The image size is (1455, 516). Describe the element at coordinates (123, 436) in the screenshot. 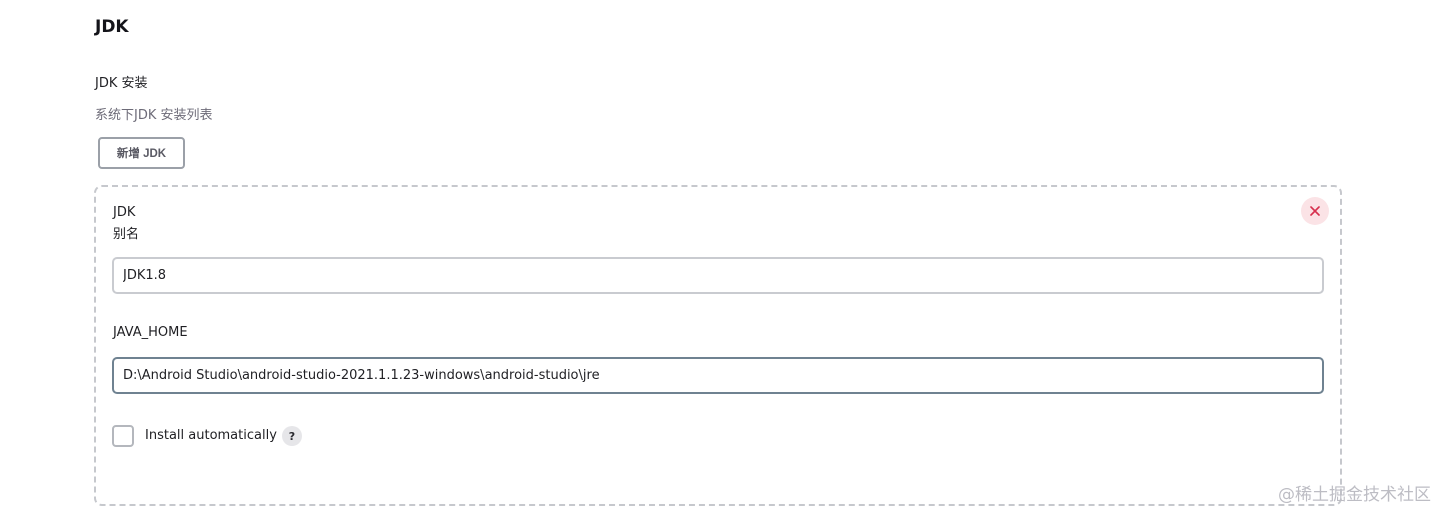

I see `install-automatically-checkbox` at that location.